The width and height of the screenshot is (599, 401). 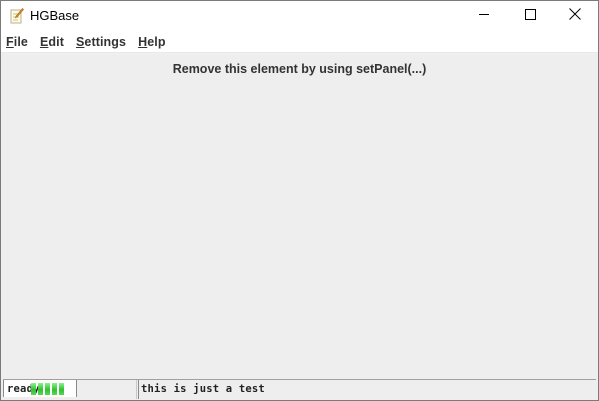 What do you see at coordinates (299, 16) in the screenshot?
I see `title-bar: HGBase` at bounding box center [299, 16].